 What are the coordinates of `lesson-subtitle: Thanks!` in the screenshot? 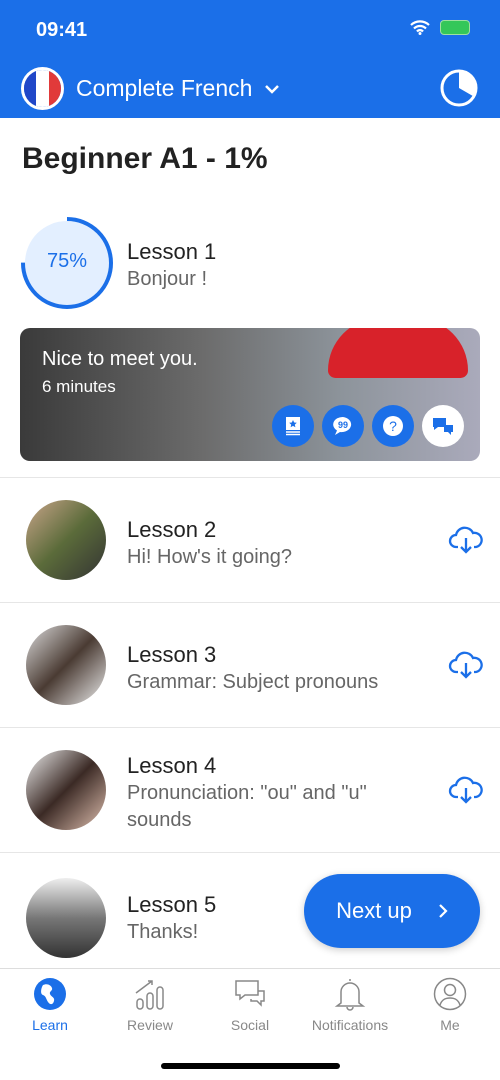 It's located at (163, 932).